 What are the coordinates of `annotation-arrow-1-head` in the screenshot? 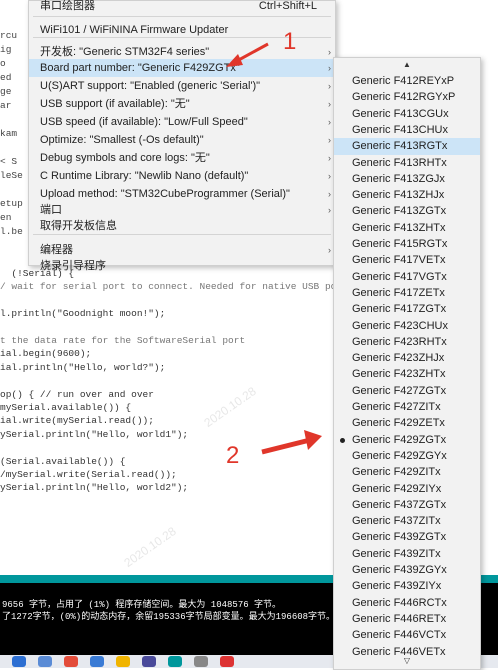 It's located at (234, 60).